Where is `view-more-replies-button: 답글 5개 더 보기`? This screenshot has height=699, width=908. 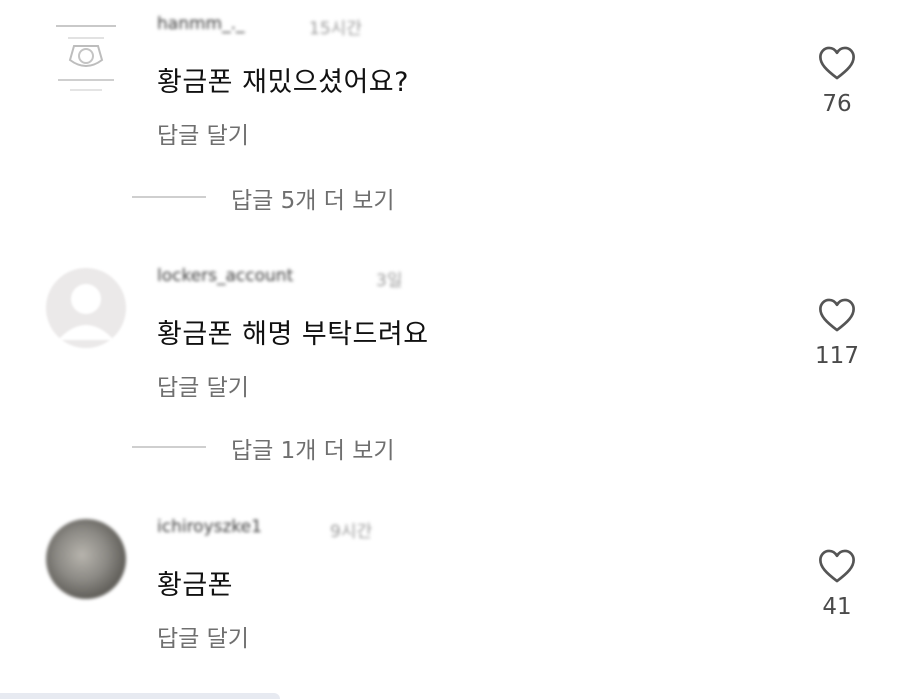
view-more-replies-button: 답글 5개 더 보기 is located at coordinates (292, 197).